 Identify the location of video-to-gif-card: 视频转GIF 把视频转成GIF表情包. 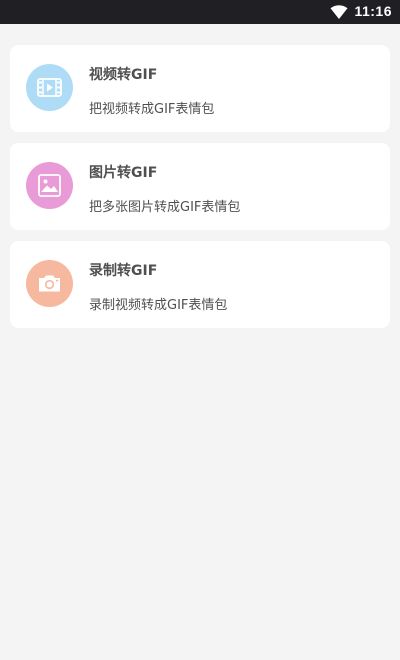
(200, 88).